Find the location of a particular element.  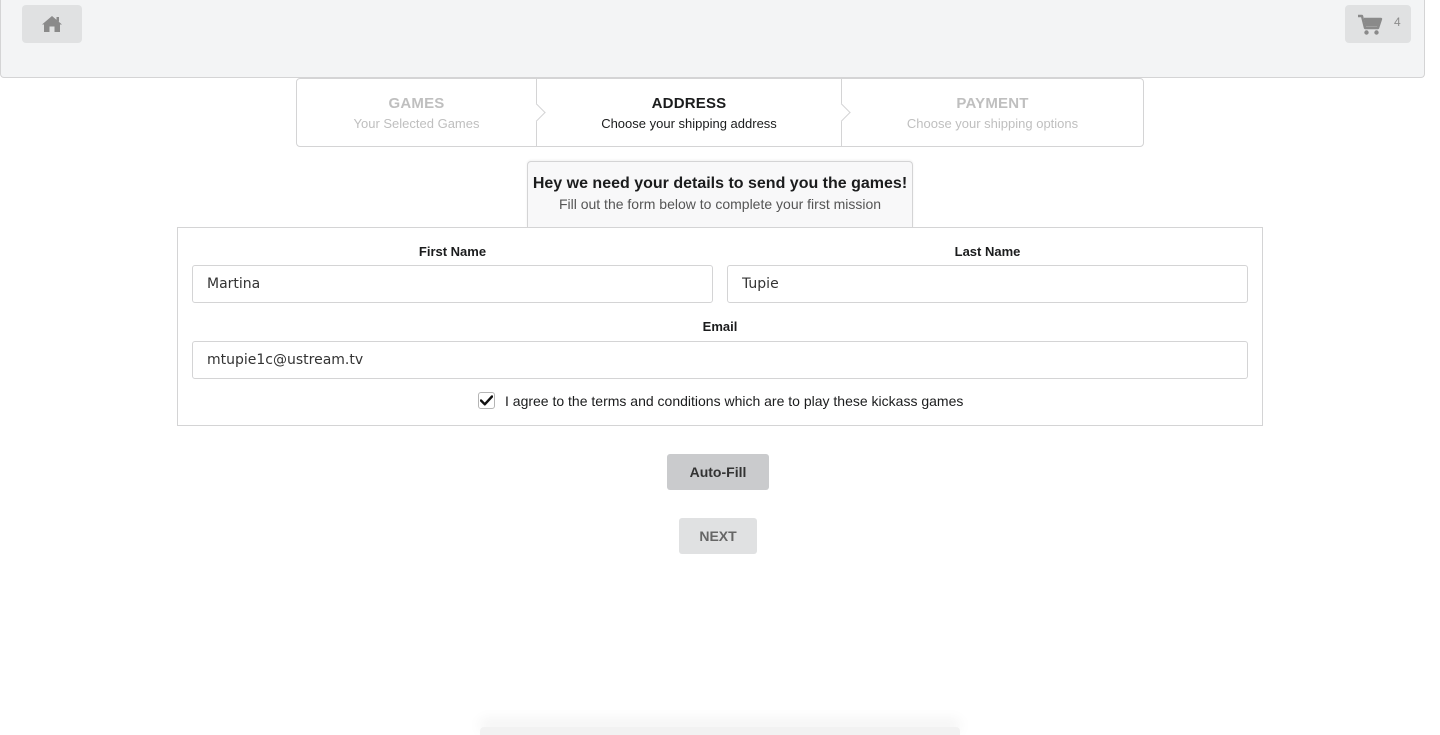

cart-count-badge: 4 is located at coordinates (1397, 22).